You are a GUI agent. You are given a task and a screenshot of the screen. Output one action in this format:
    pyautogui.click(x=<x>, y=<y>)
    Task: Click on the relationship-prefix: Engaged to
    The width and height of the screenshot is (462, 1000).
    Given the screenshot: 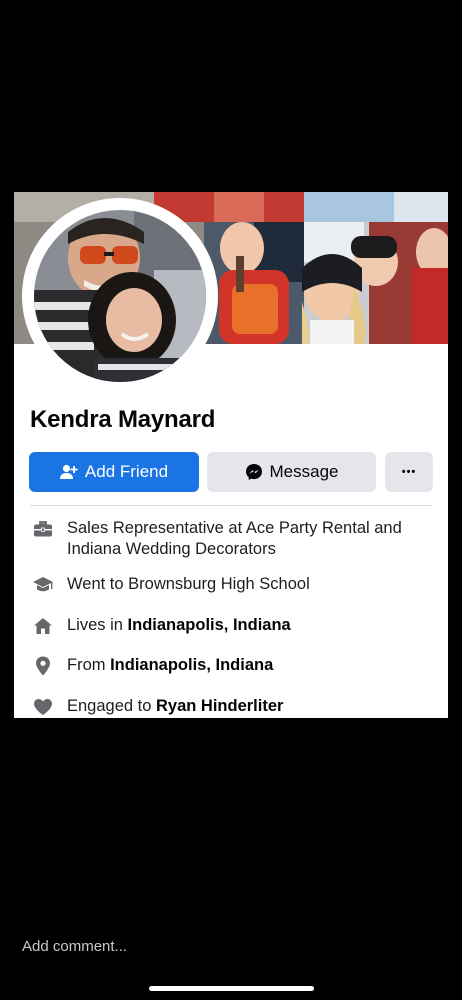 What is the action you would take?
    pyautogui.click(x=111, y=706)
    